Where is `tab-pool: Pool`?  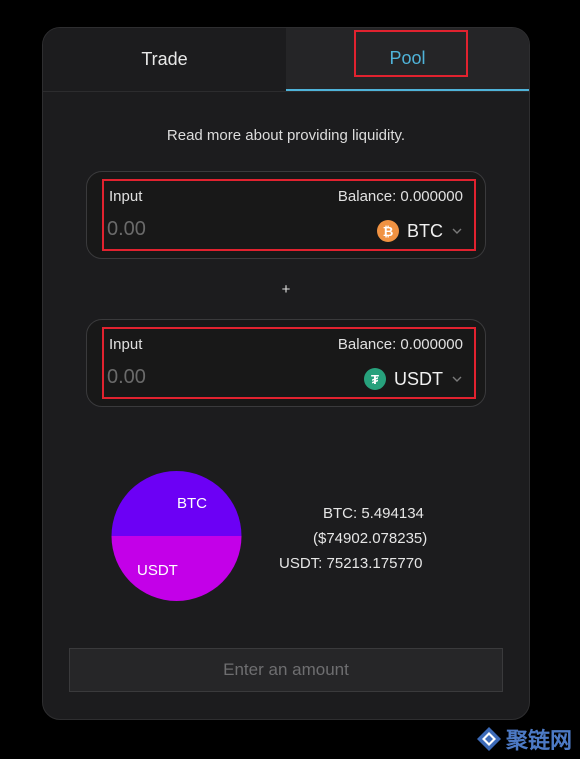
tab-pool: Pool is located at coordinates (407, 59).